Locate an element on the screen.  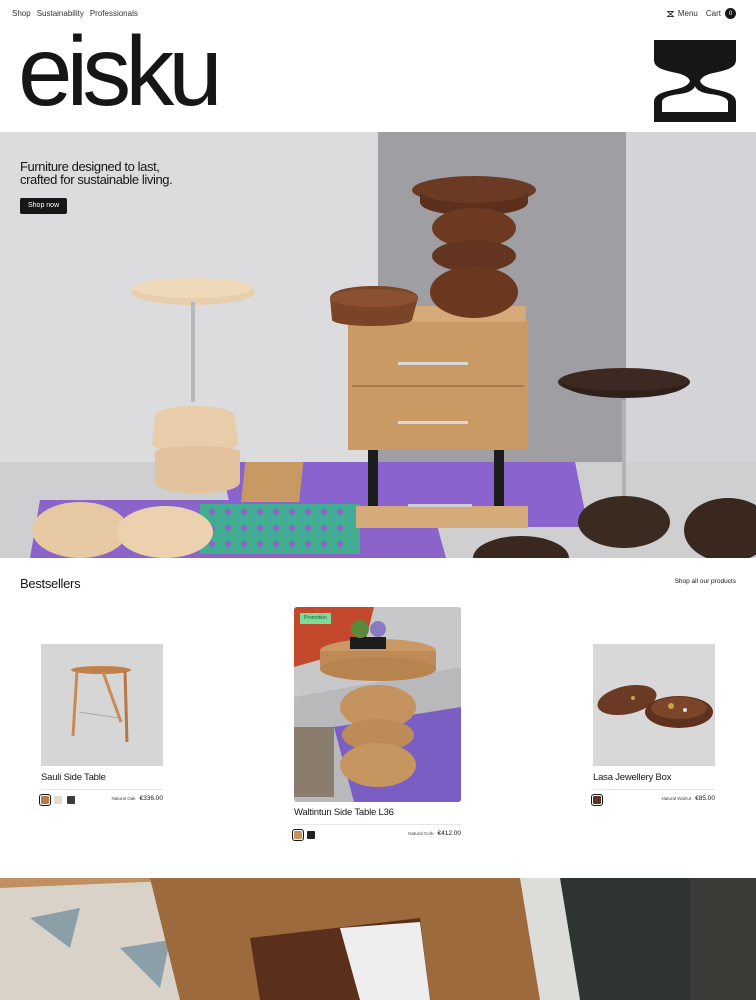
swatch-natural-cork is located at coordinates (298, 835).